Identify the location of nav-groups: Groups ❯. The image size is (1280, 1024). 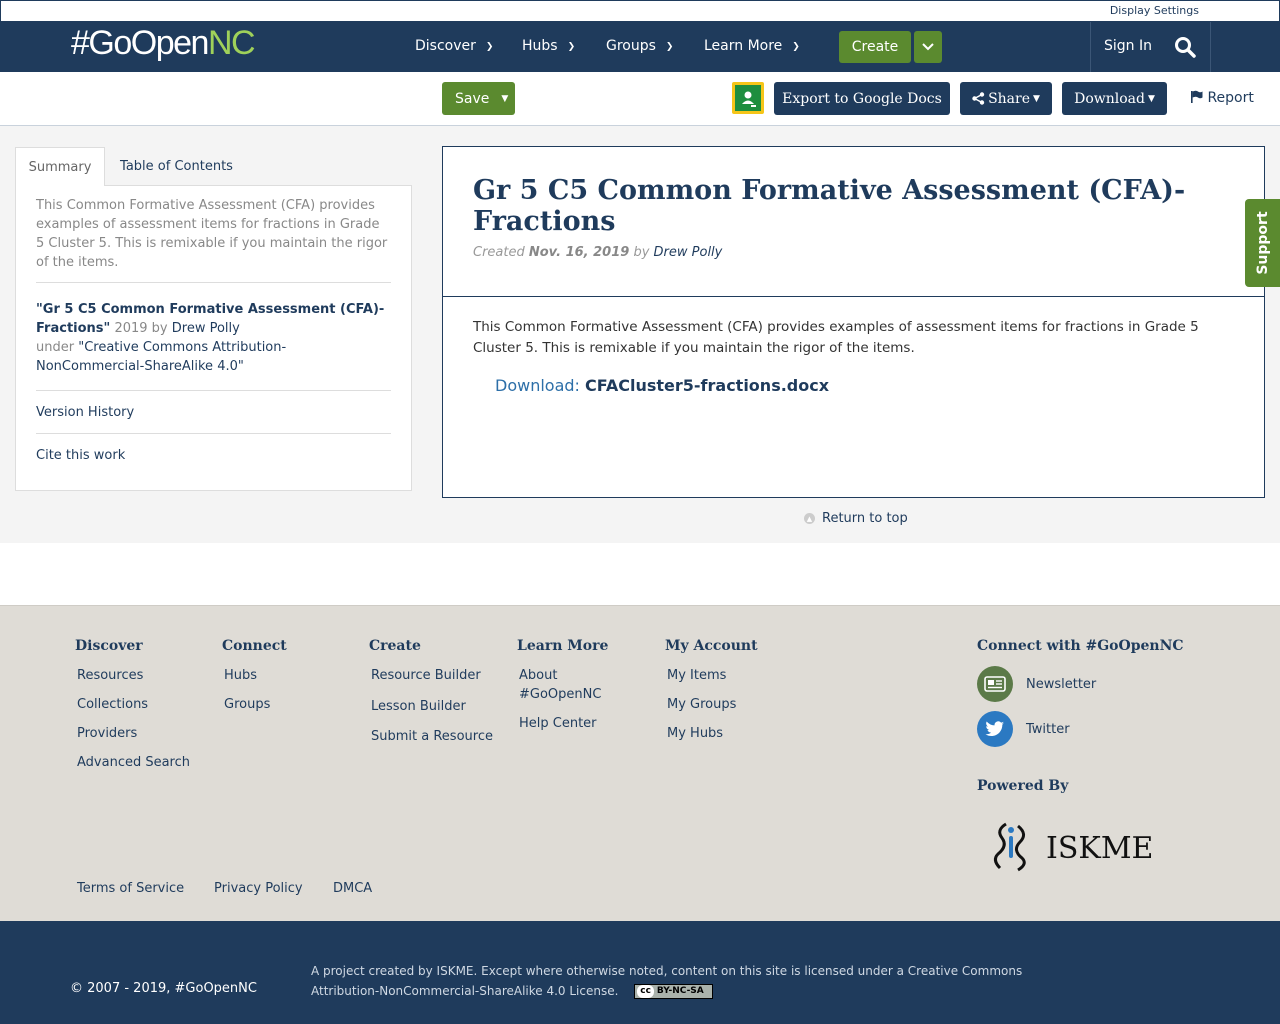
(639, 46).